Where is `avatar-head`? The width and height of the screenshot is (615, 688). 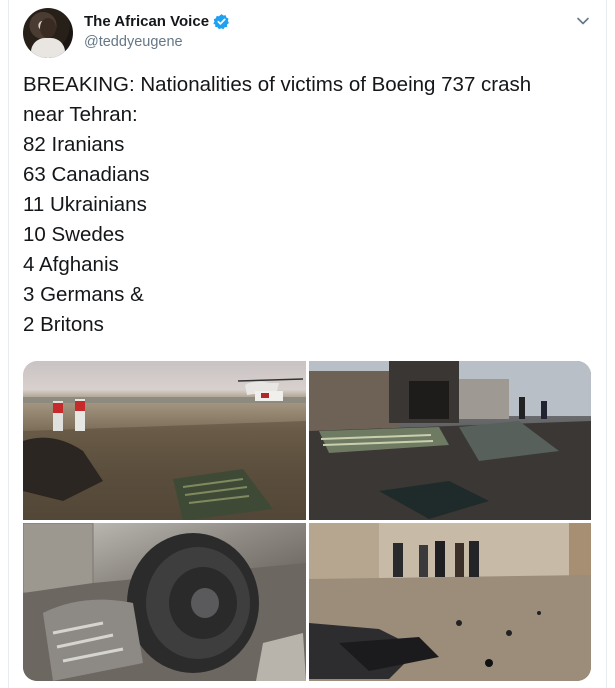
avatar-head is located at coordinates (48, 28).